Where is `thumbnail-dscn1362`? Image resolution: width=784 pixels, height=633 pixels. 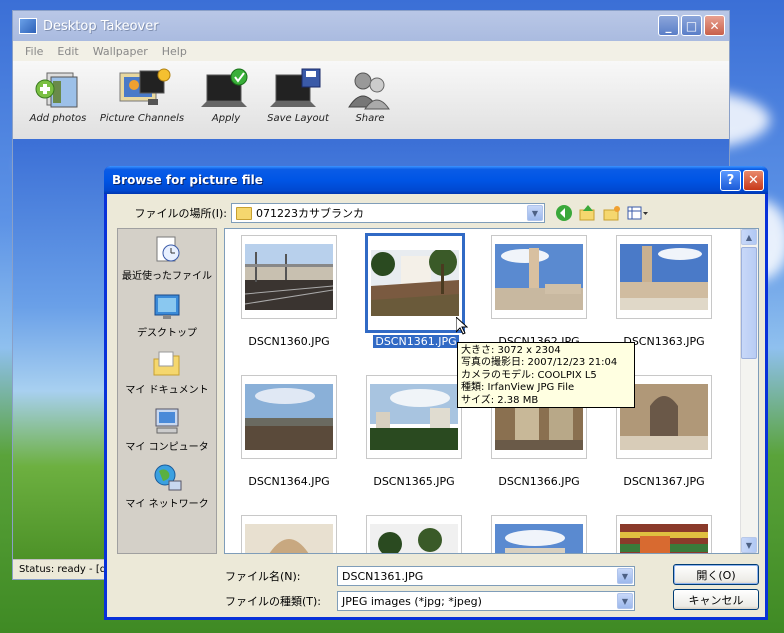
thumbnail-dscn1362 is located at coordinates (539, 277).